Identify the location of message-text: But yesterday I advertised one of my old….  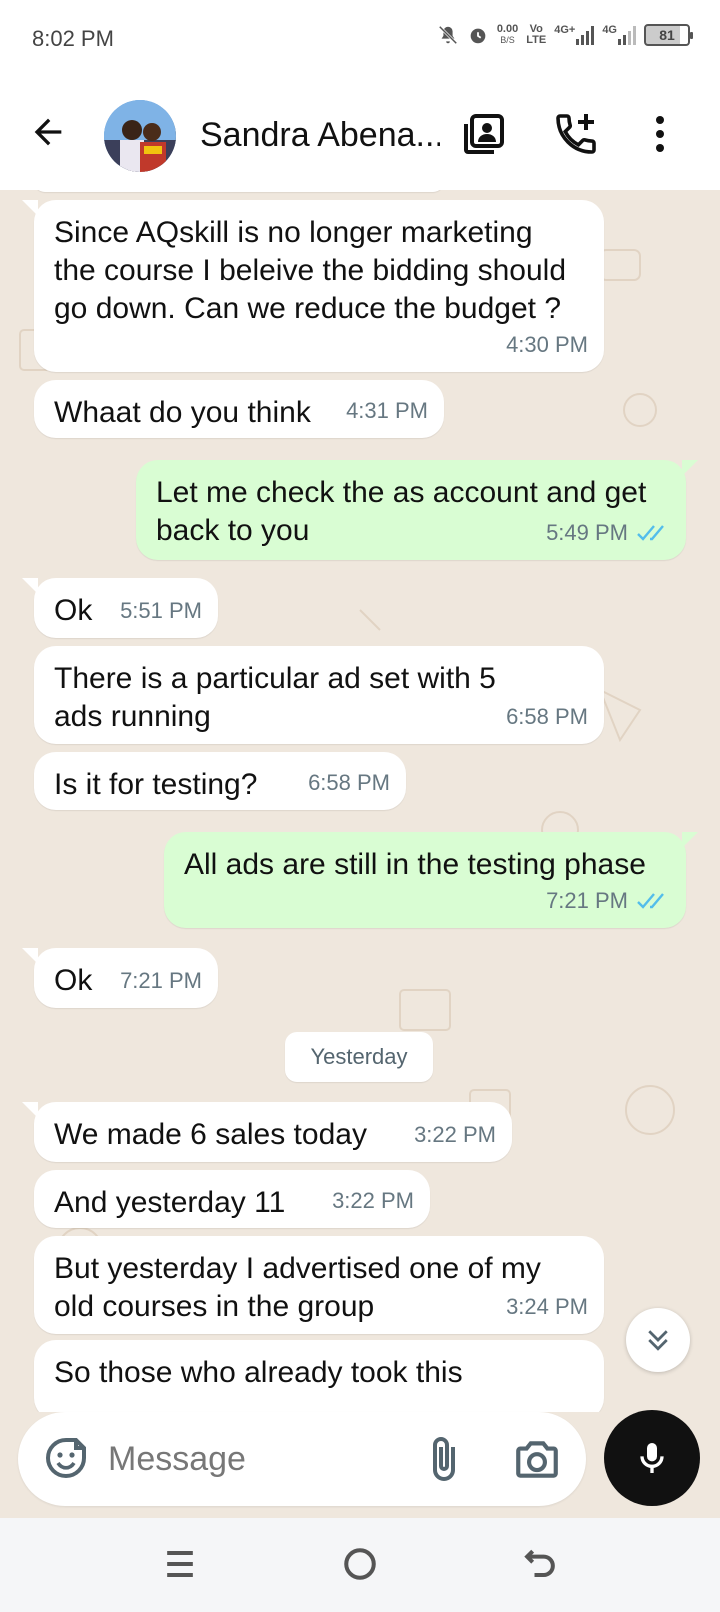
(297, 1287).